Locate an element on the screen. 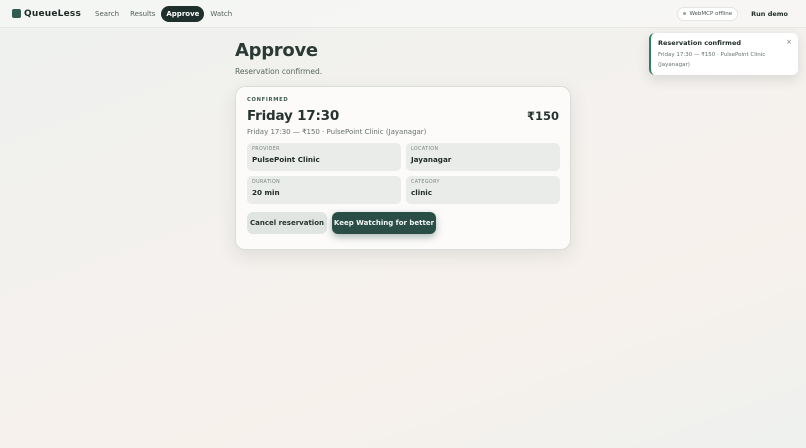 This screenshot has height=448, width=806. slot-price: ₹150 is located at coordinates (542, 116).